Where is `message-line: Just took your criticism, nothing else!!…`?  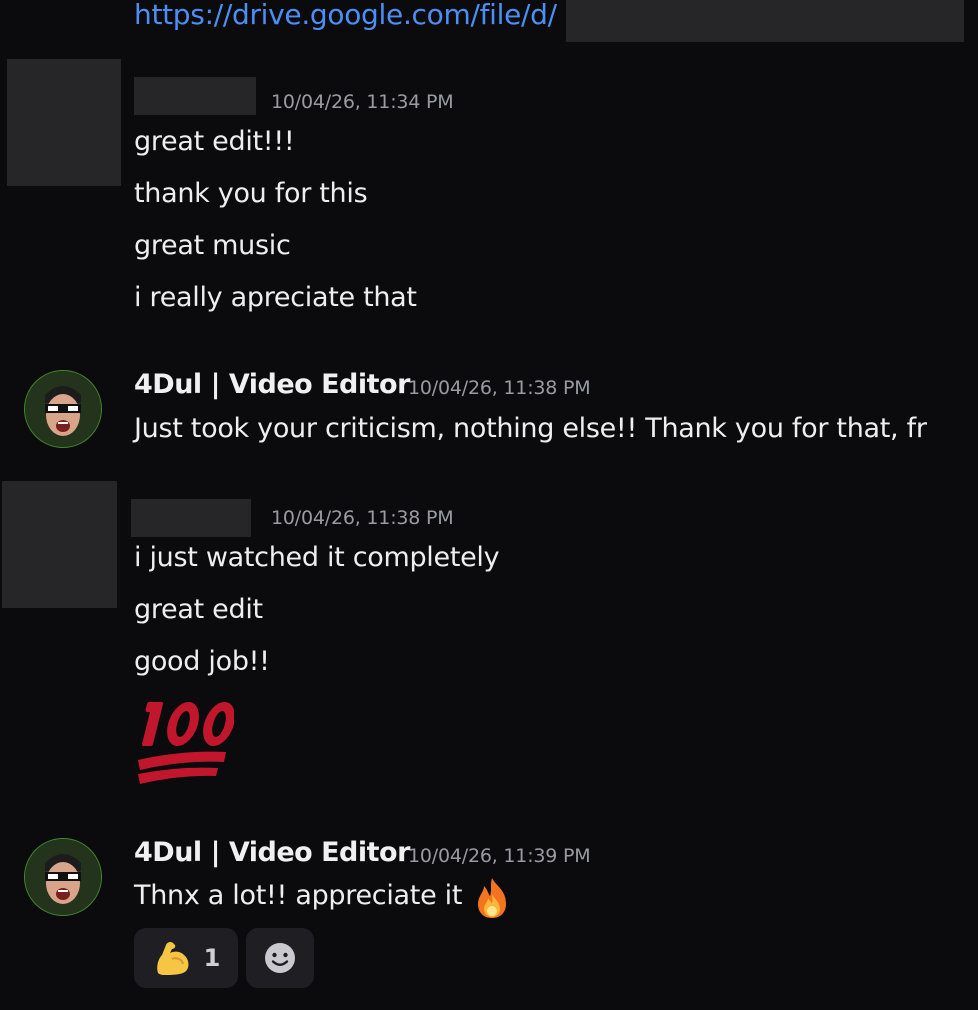 message-line: Just took your criticism, nothing else!!… is located at coordinates (530, 428).